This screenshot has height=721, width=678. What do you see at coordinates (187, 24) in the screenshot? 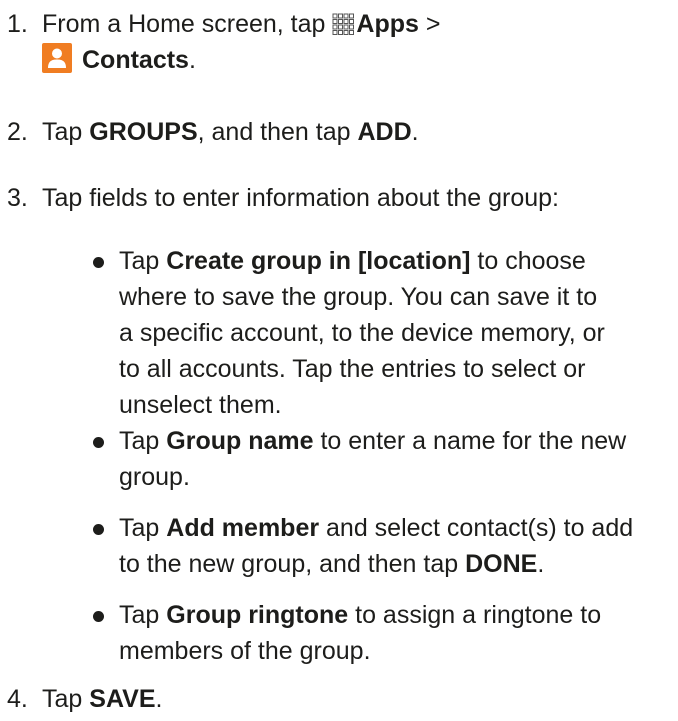
I see `step-1-text: From a Home screen, tap` at bounding box center [187, 24].